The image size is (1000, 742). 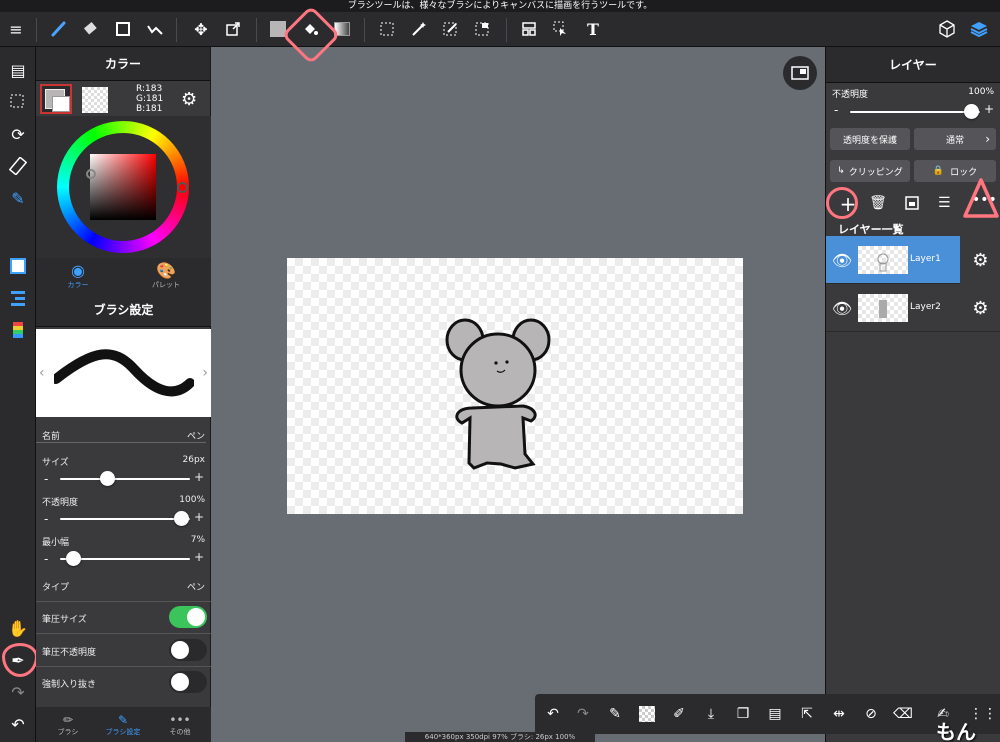 What do you see at coordinates (155, 29) in the screenshot?
I see `filter-icon` at bounding box center [155, 29].